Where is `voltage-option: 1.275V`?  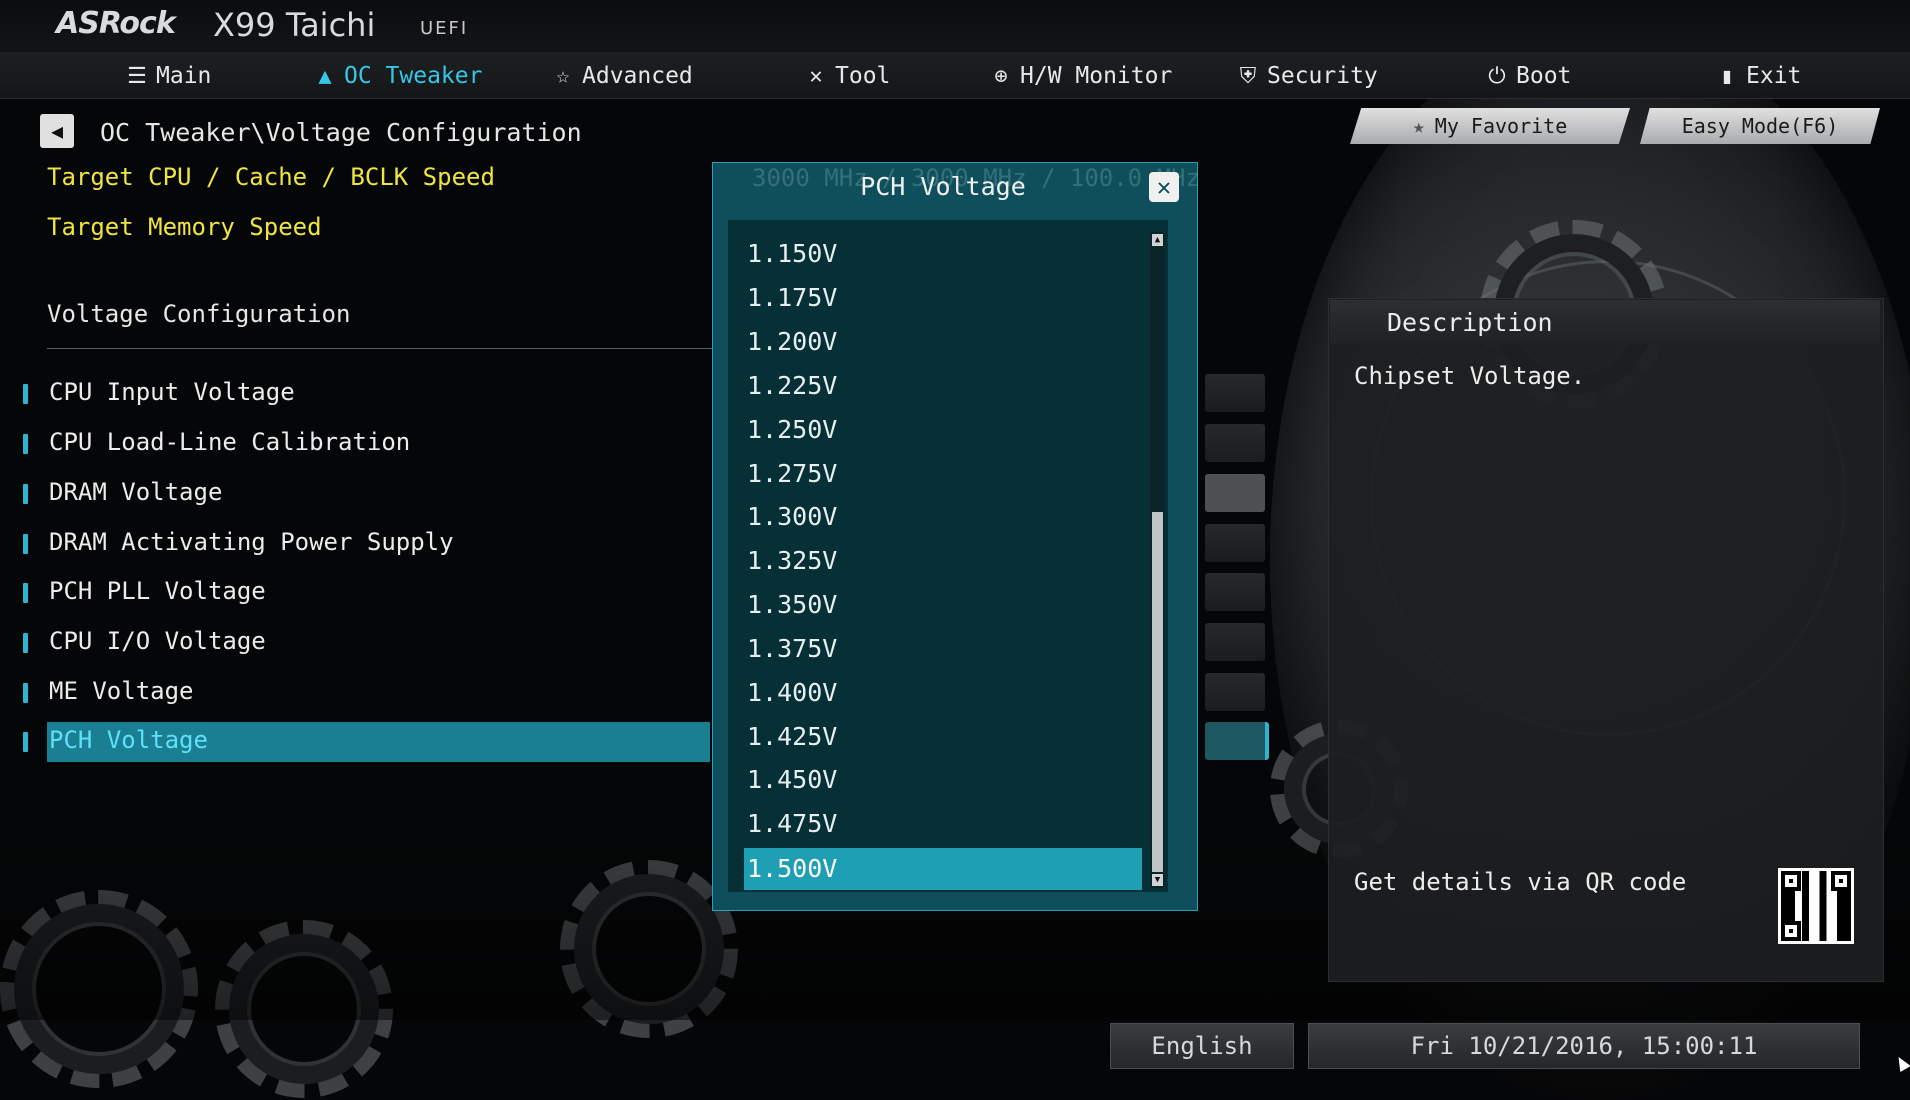 voltage-option: 1.275V is located at coordinates (943, 474).